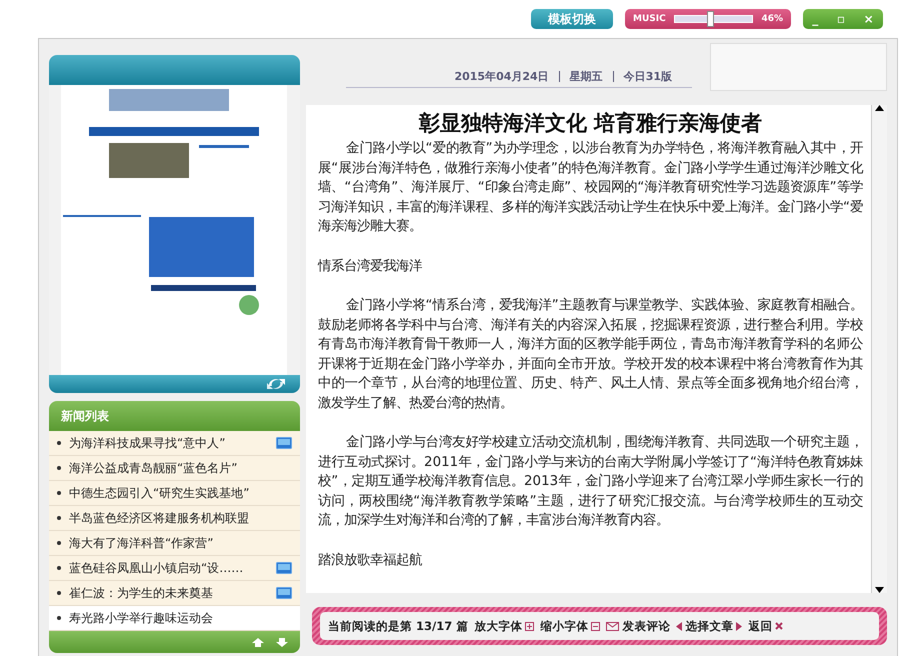  I want to click on article-paragraph: 金门路小学与台湾友好学校建立活动交流机制，围绕海洋教育、共同选取一个研究主题，进行互动式探讨。2011年，金门路小学与来访的台南大学附属小学签订了“海洋特色教育姊妹校”，定期互通学校海洋教育信息。2013年，金门路小学迎来了台湾江翠小学师生家长一行的访问，两校围绕“海洋教育教学策略”主题，进行了研究汇报交流。与台湾学校师生的互动交流，加深学生对海洋和台湾的了解，丰富涉台海洋教育内容。, so click(590, 482).